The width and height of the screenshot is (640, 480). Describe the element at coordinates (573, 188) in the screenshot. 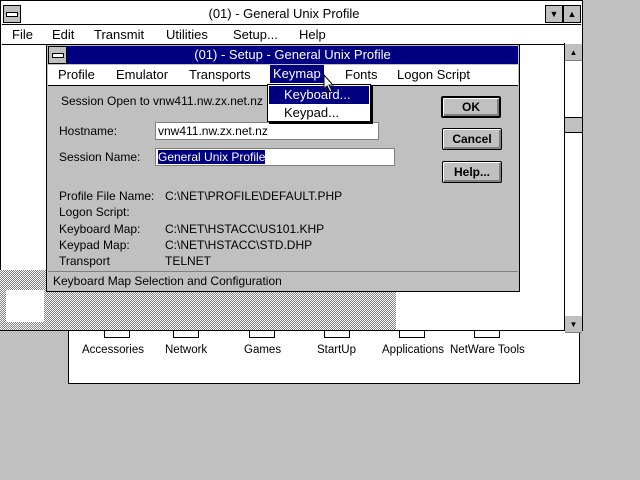

I see `vertical-scrollbar: ▲ ▼` at that location.